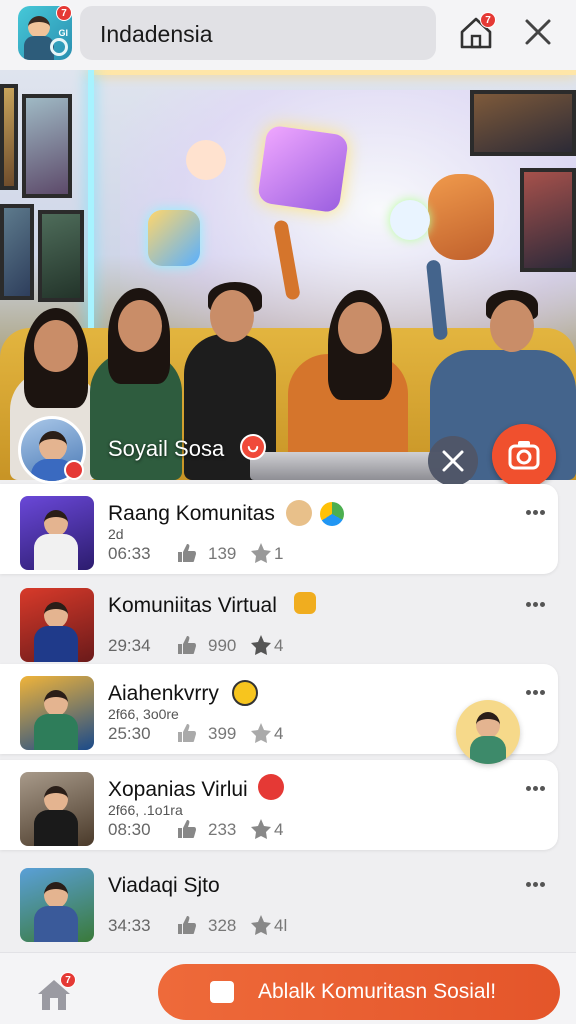 This screenshot has width=576, height=1024. Describe the element at coordinates (488, 732) in the screenshot. I see `floating-avatar-button` at that location.